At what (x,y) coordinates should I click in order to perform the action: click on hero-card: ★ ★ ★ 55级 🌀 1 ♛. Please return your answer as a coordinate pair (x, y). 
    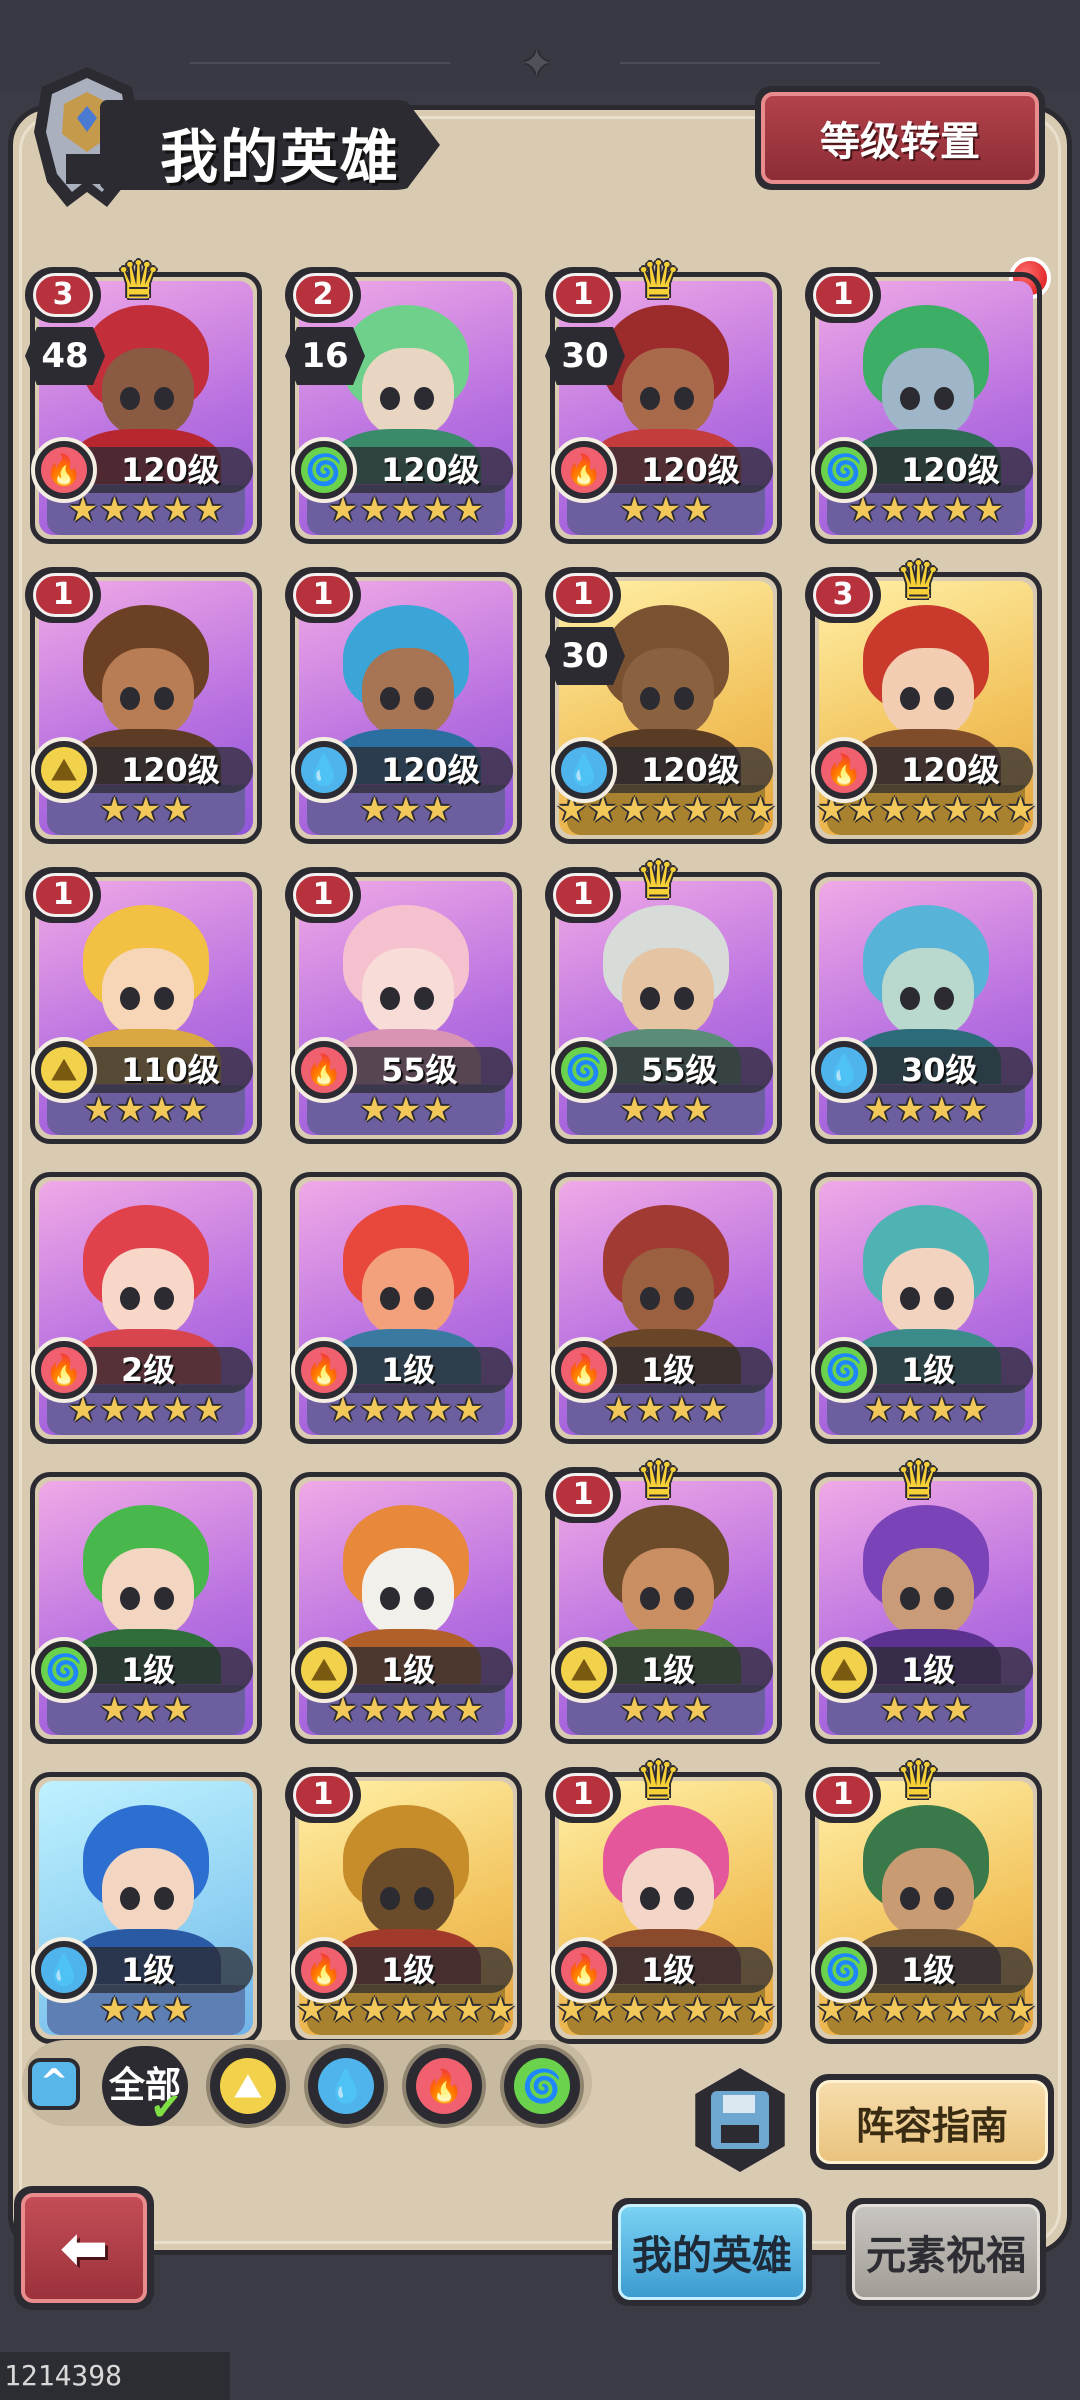
    Looking at the image, I should click on (663, 999).